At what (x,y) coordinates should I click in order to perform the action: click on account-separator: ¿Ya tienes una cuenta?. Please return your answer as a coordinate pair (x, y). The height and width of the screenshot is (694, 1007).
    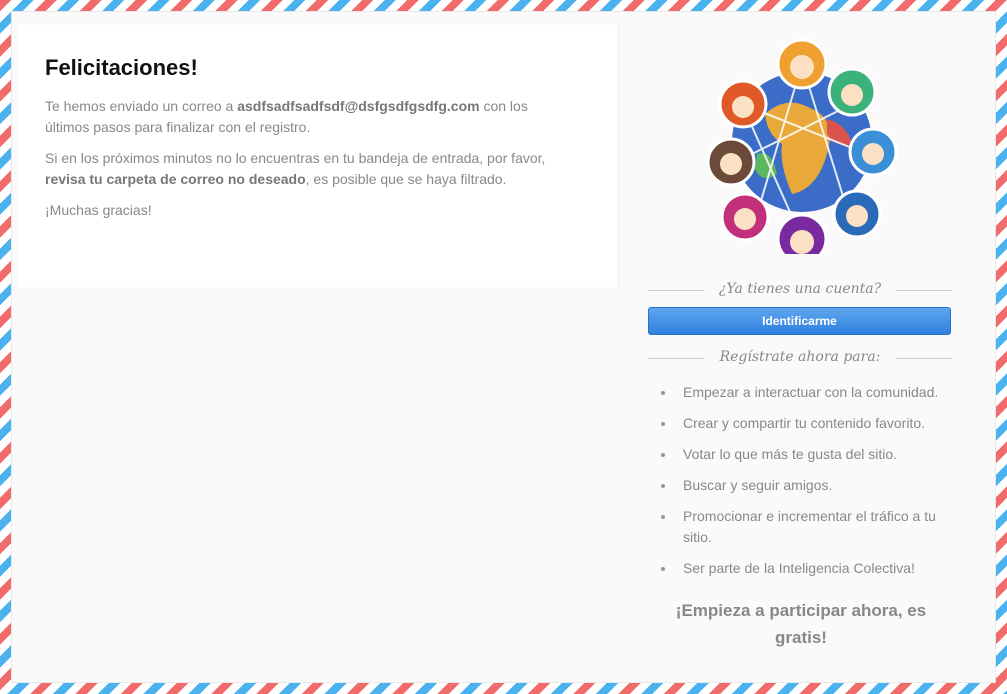
    Looking at the image, I should click on (800, 290).